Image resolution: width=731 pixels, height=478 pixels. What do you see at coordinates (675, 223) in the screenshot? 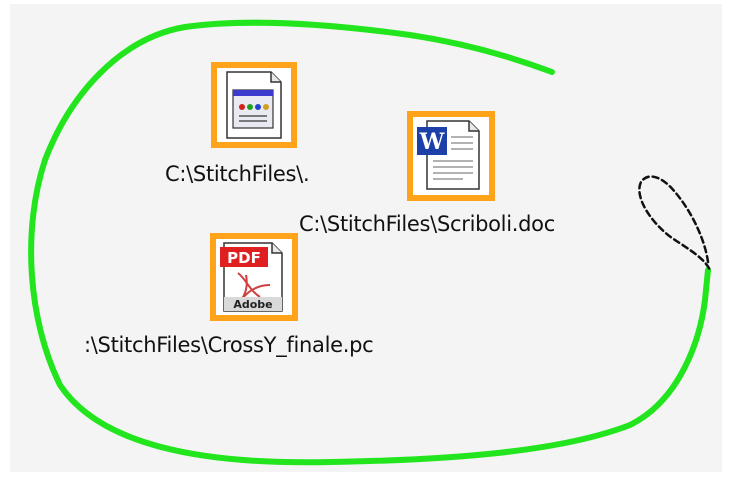
I see `dashed-lasso-loop` at bounding box center [675, 223].